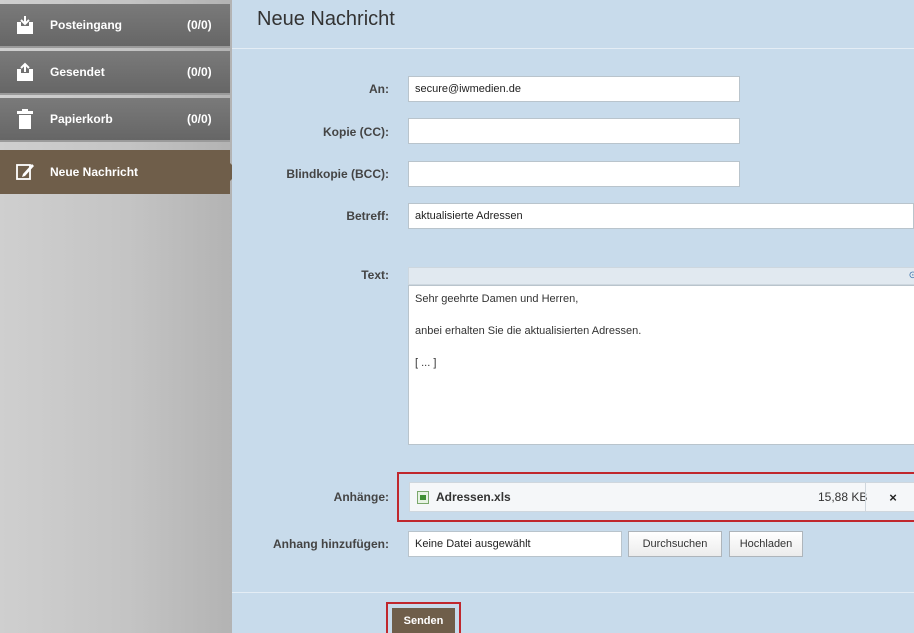 This screenshot has height=633, width=914. Describe the element at coordinates (497, 299) in the screenshot. I see `body-line: Sehr geehrte Damen und Herren,` at that location.